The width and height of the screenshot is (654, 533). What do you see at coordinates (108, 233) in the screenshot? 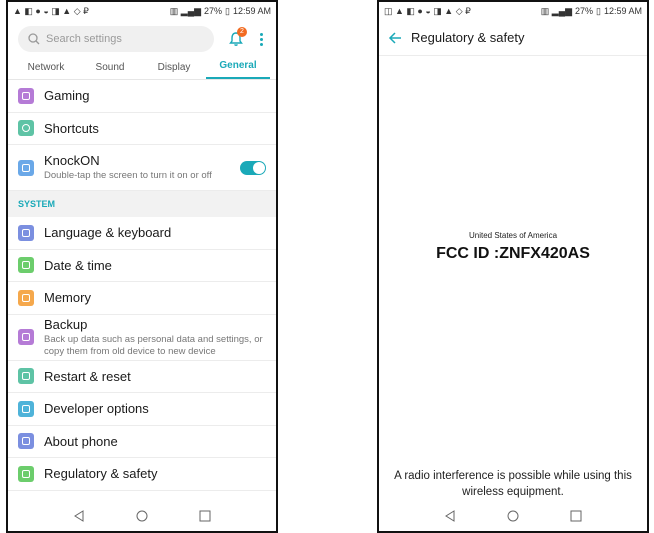
I see `item-title: Language & keyboard` at bounding box center [108, 233].